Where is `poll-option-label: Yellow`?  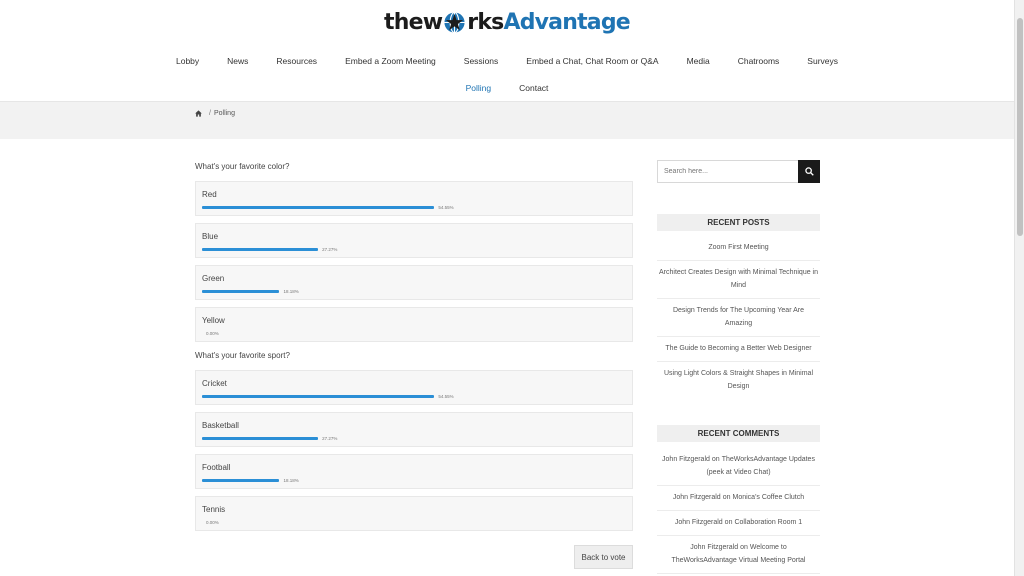
poll-option-label: Yellow is located at coordinates (213, 320).